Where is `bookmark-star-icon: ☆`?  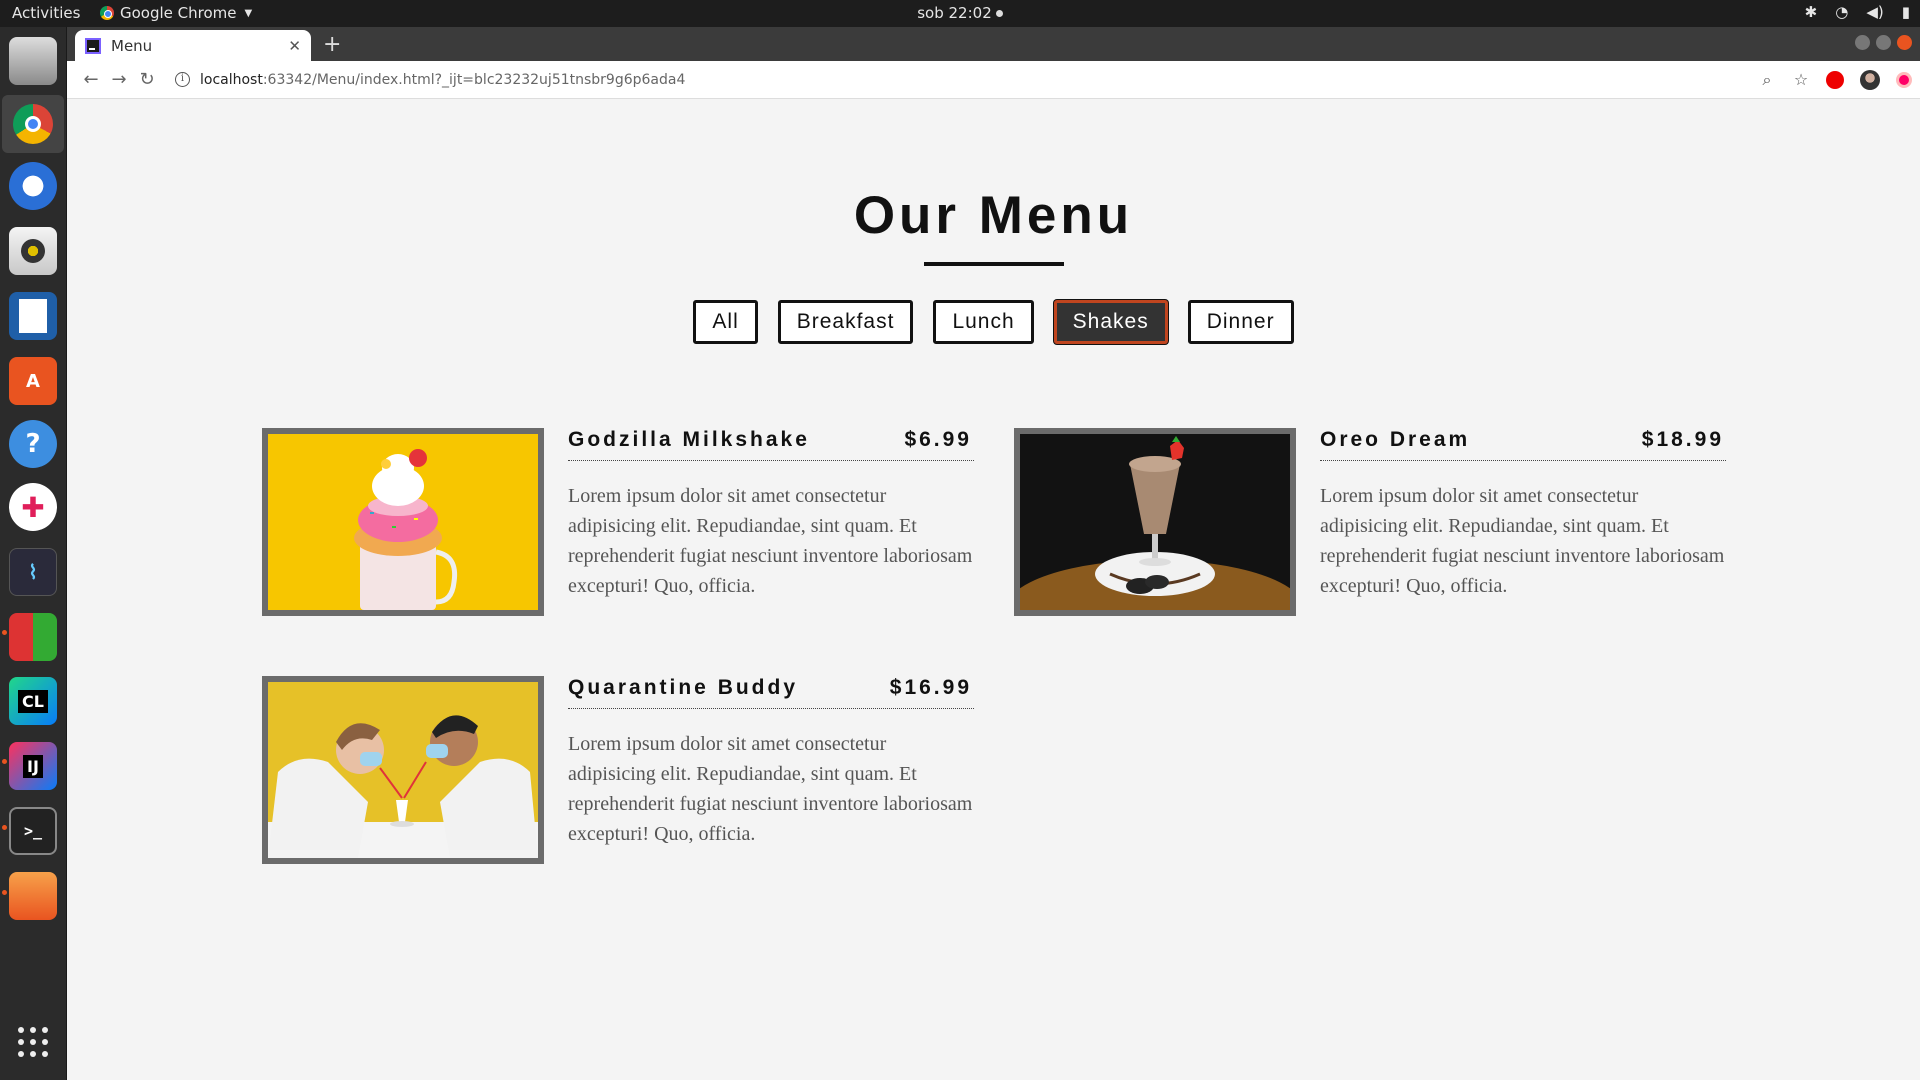
bookmark-star-icon: ☆ is located at coordinates (1801, 80).